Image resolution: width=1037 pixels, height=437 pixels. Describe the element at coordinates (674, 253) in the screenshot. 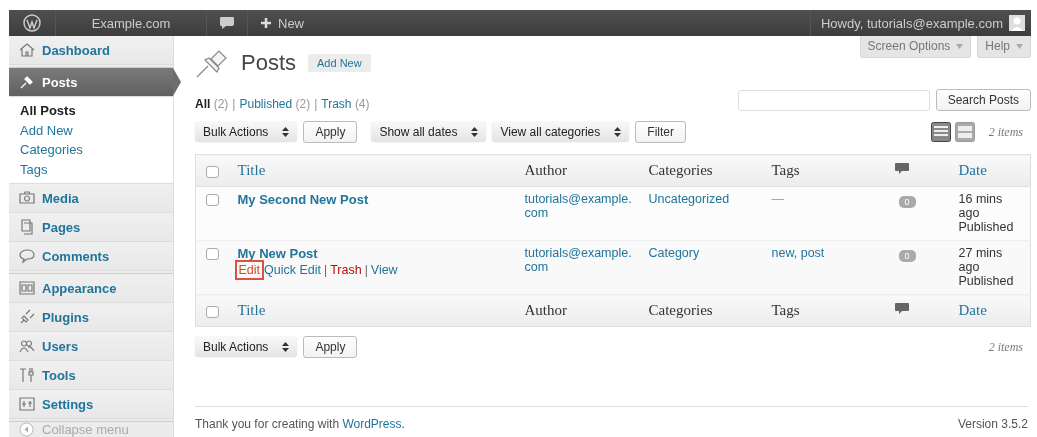

I see `category-link: Category` at that location.